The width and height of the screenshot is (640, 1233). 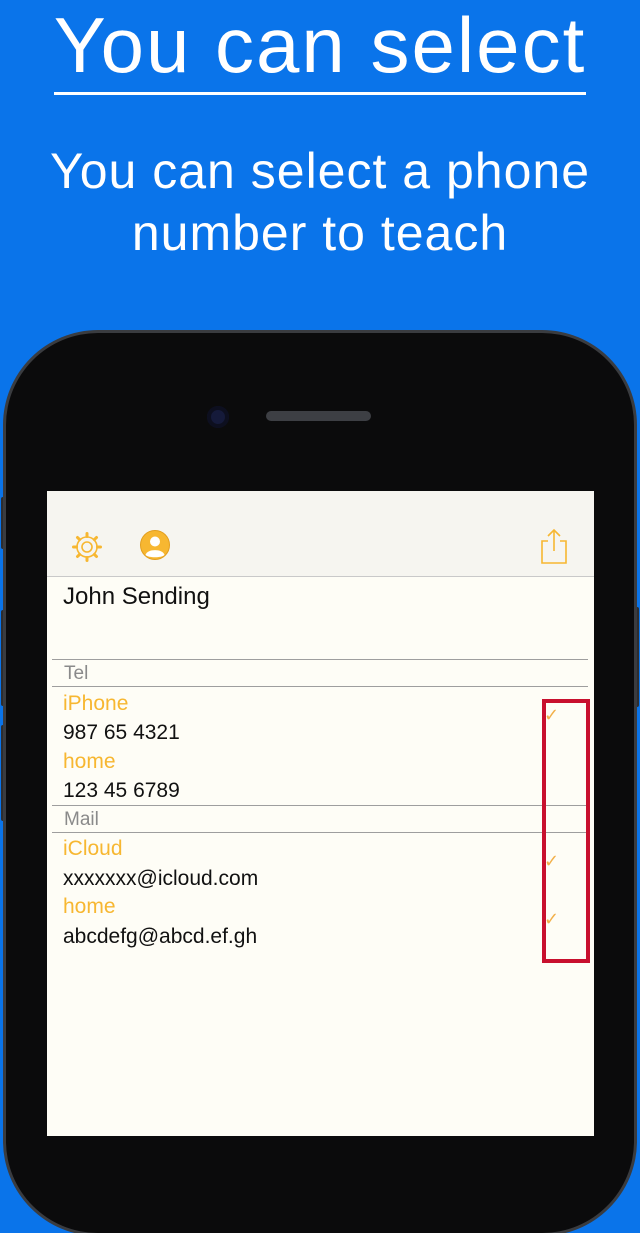 I want to click on phone-label-iphone: iPhone, so click(x=96, y=703).